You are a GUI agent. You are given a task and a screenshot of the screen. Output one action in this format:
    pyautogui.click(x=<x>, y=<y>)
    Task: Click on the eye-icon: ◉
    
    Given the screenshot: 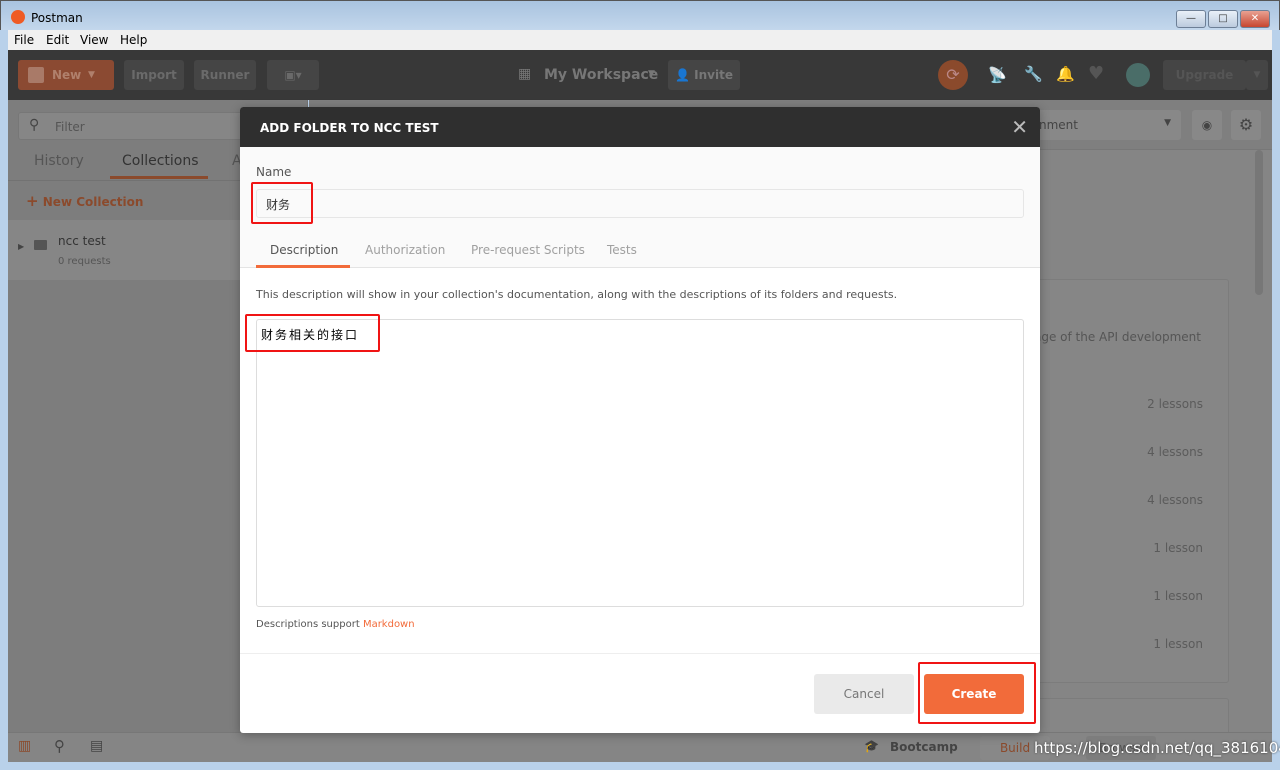 What is the action you would take?
    pyautogui.click(x=1207, y=125)
    